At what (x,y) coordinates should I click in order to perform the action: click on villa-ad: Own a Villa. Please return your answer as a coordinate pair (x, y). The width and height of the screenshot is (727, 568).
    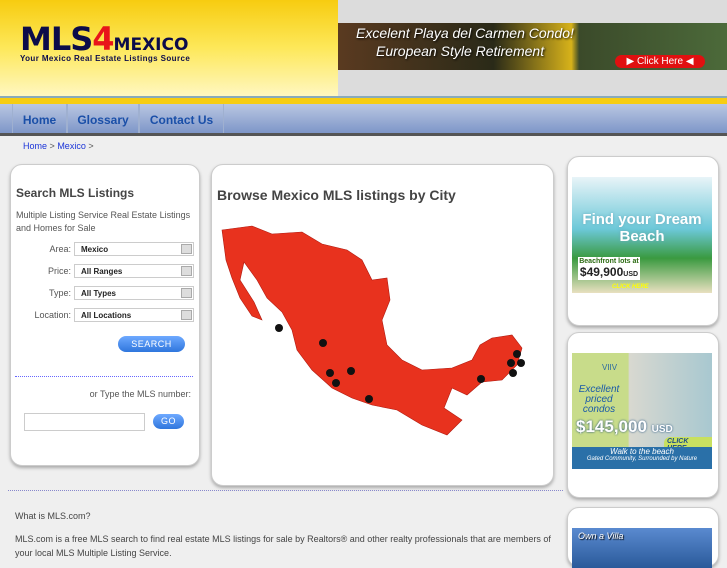
    Looking at the image, I should click on (642, 548).